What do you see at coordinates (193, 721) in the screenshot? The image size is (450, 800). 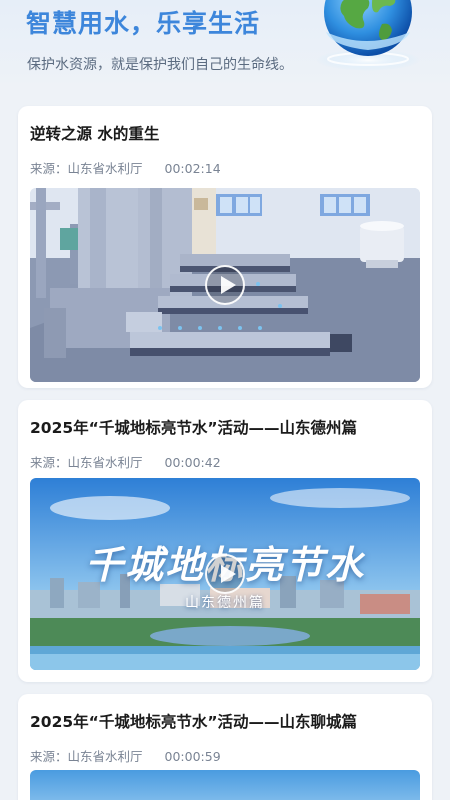 I see `video-title: 2025年“千城地标亮节水”活动——山东聊城篇` at bounding box center [193, 721].